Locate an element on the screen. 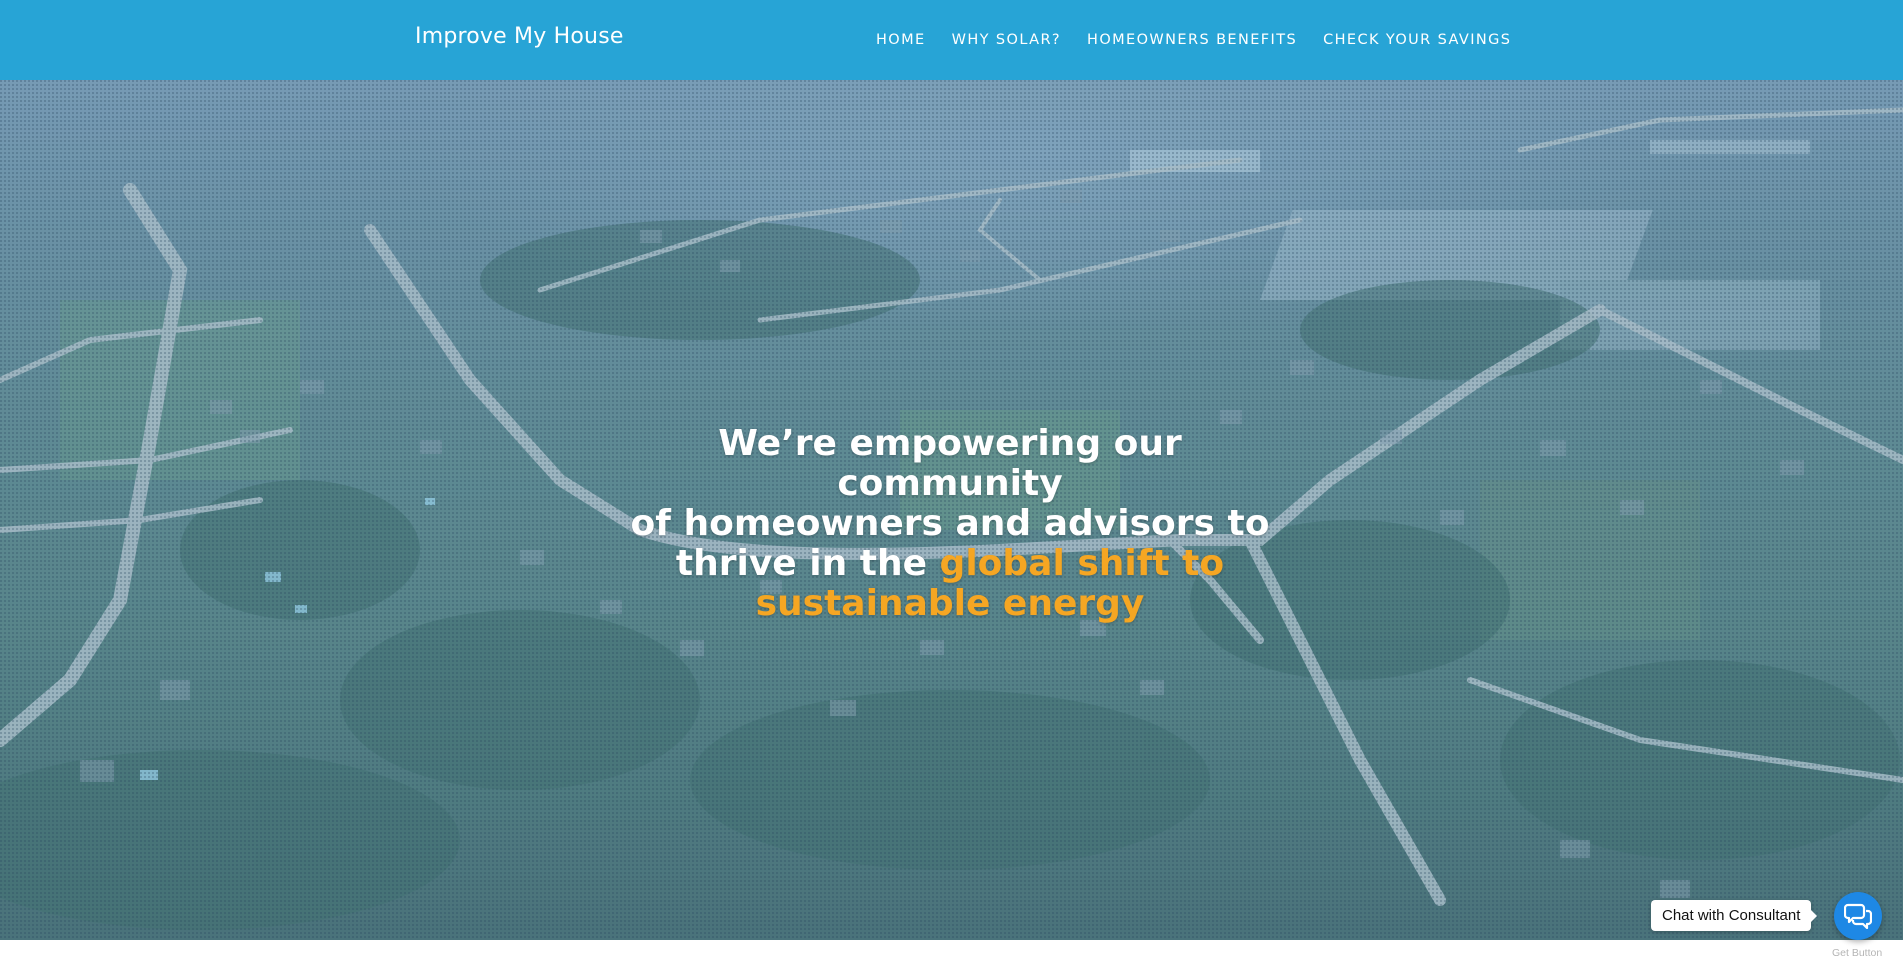  chat-bubbles-icon is located at coordinates (1858, 916).